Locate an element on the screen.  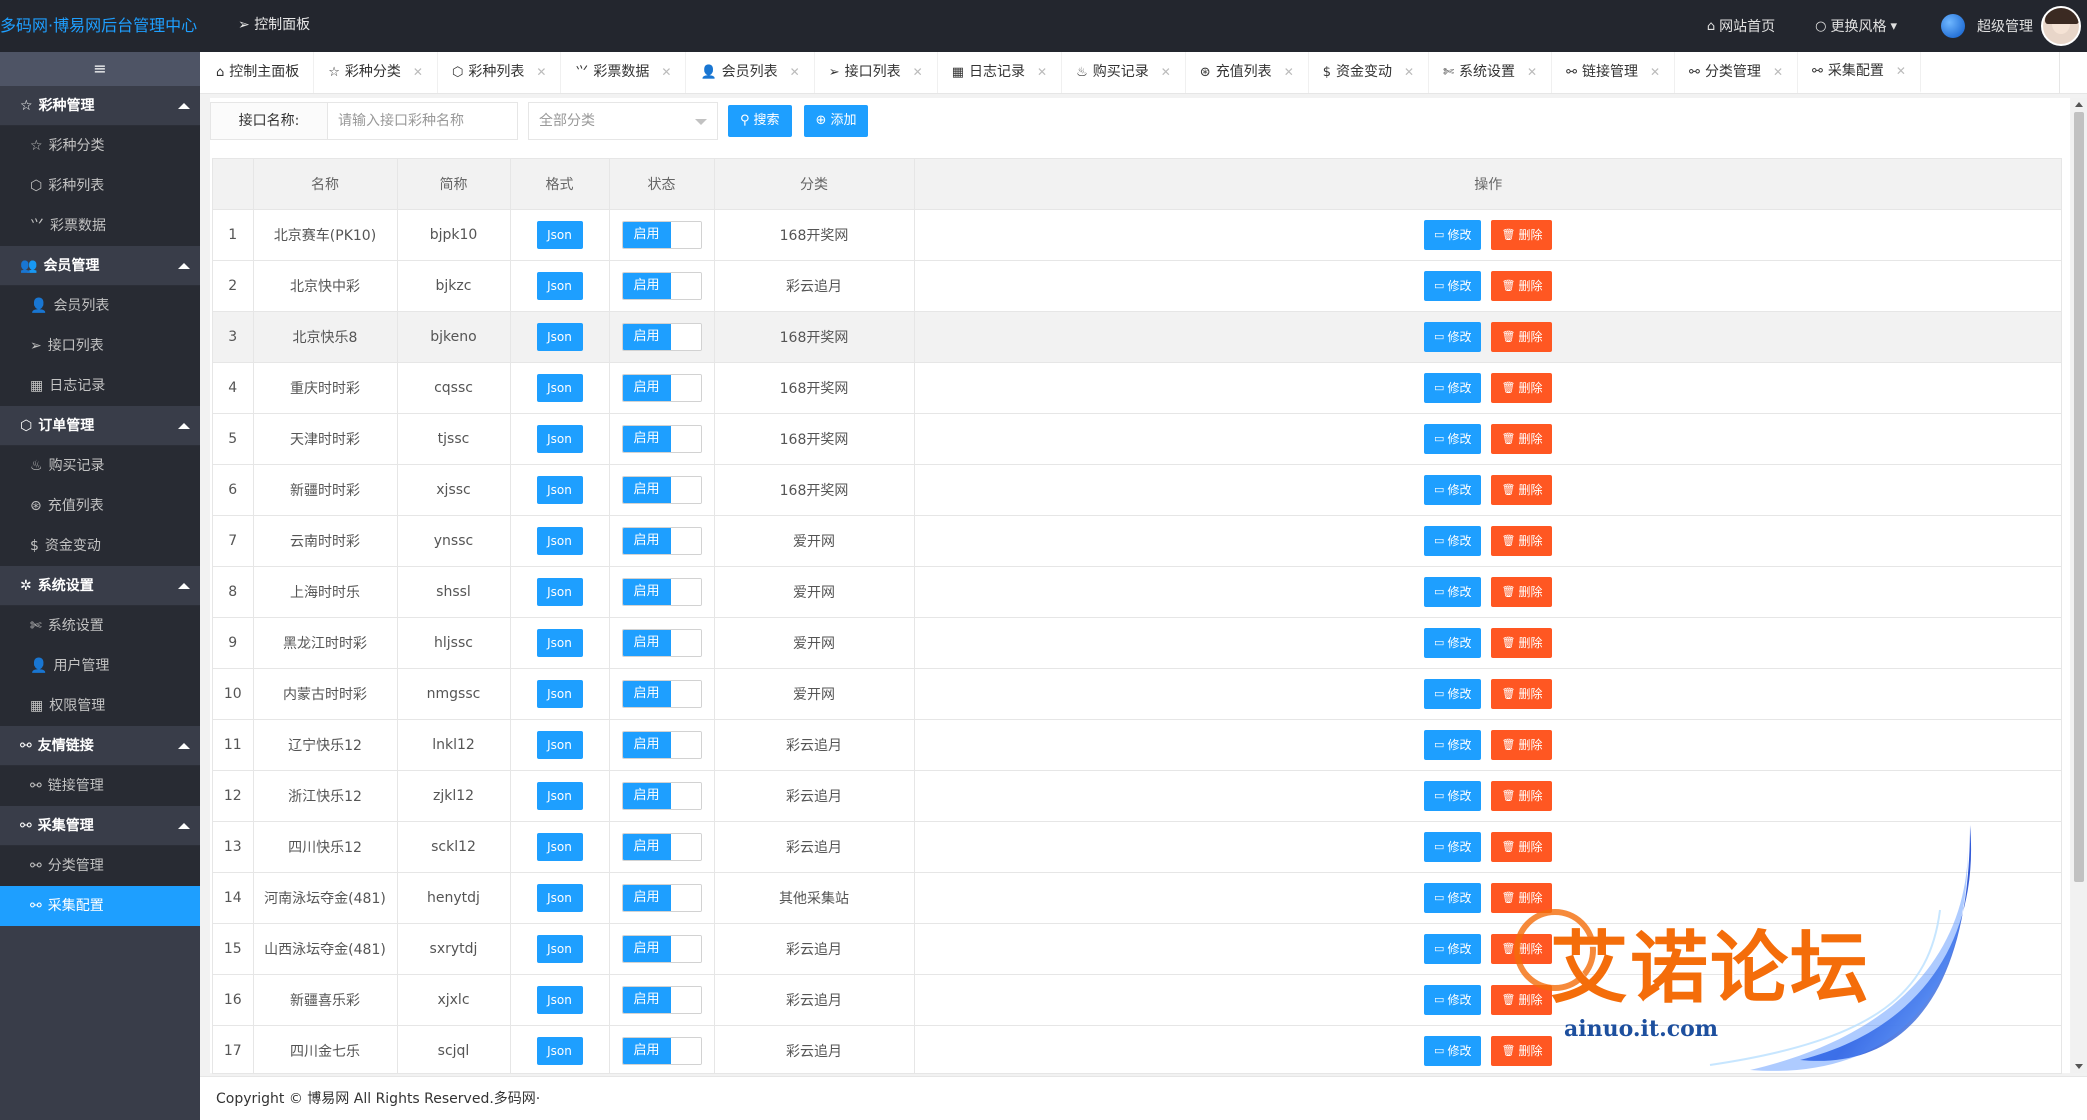
sidebar-group: 👥 会员管理 is located at coordinates (100, 266).